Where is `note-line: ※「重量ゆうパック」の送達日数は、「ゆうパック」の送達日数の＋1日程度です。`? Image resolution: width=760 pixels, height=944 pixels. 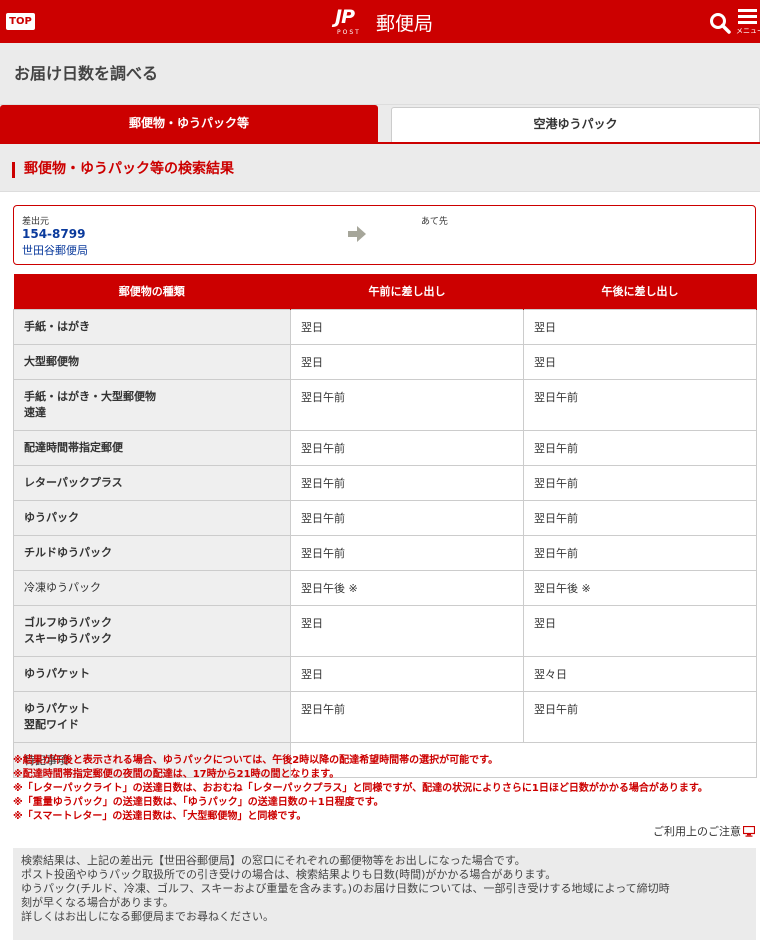
note-line: ※「重量ゆうパック」の送達日数は、「ゆうパック」の送達日数の＋1日程度です。 is located at coordinates (198, 802).